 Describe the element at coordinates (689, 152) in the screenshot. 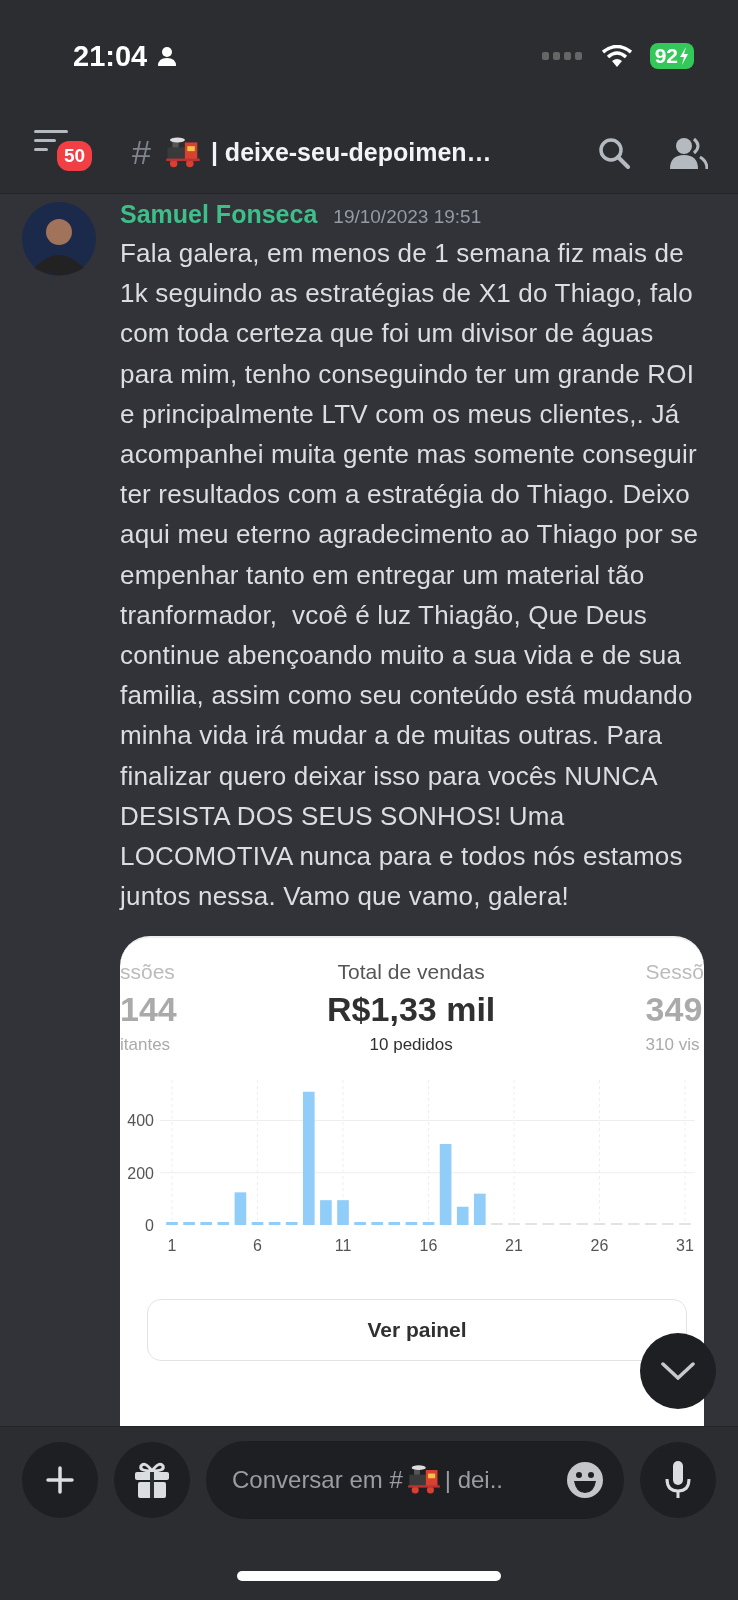

I see `members-icon` at that location.